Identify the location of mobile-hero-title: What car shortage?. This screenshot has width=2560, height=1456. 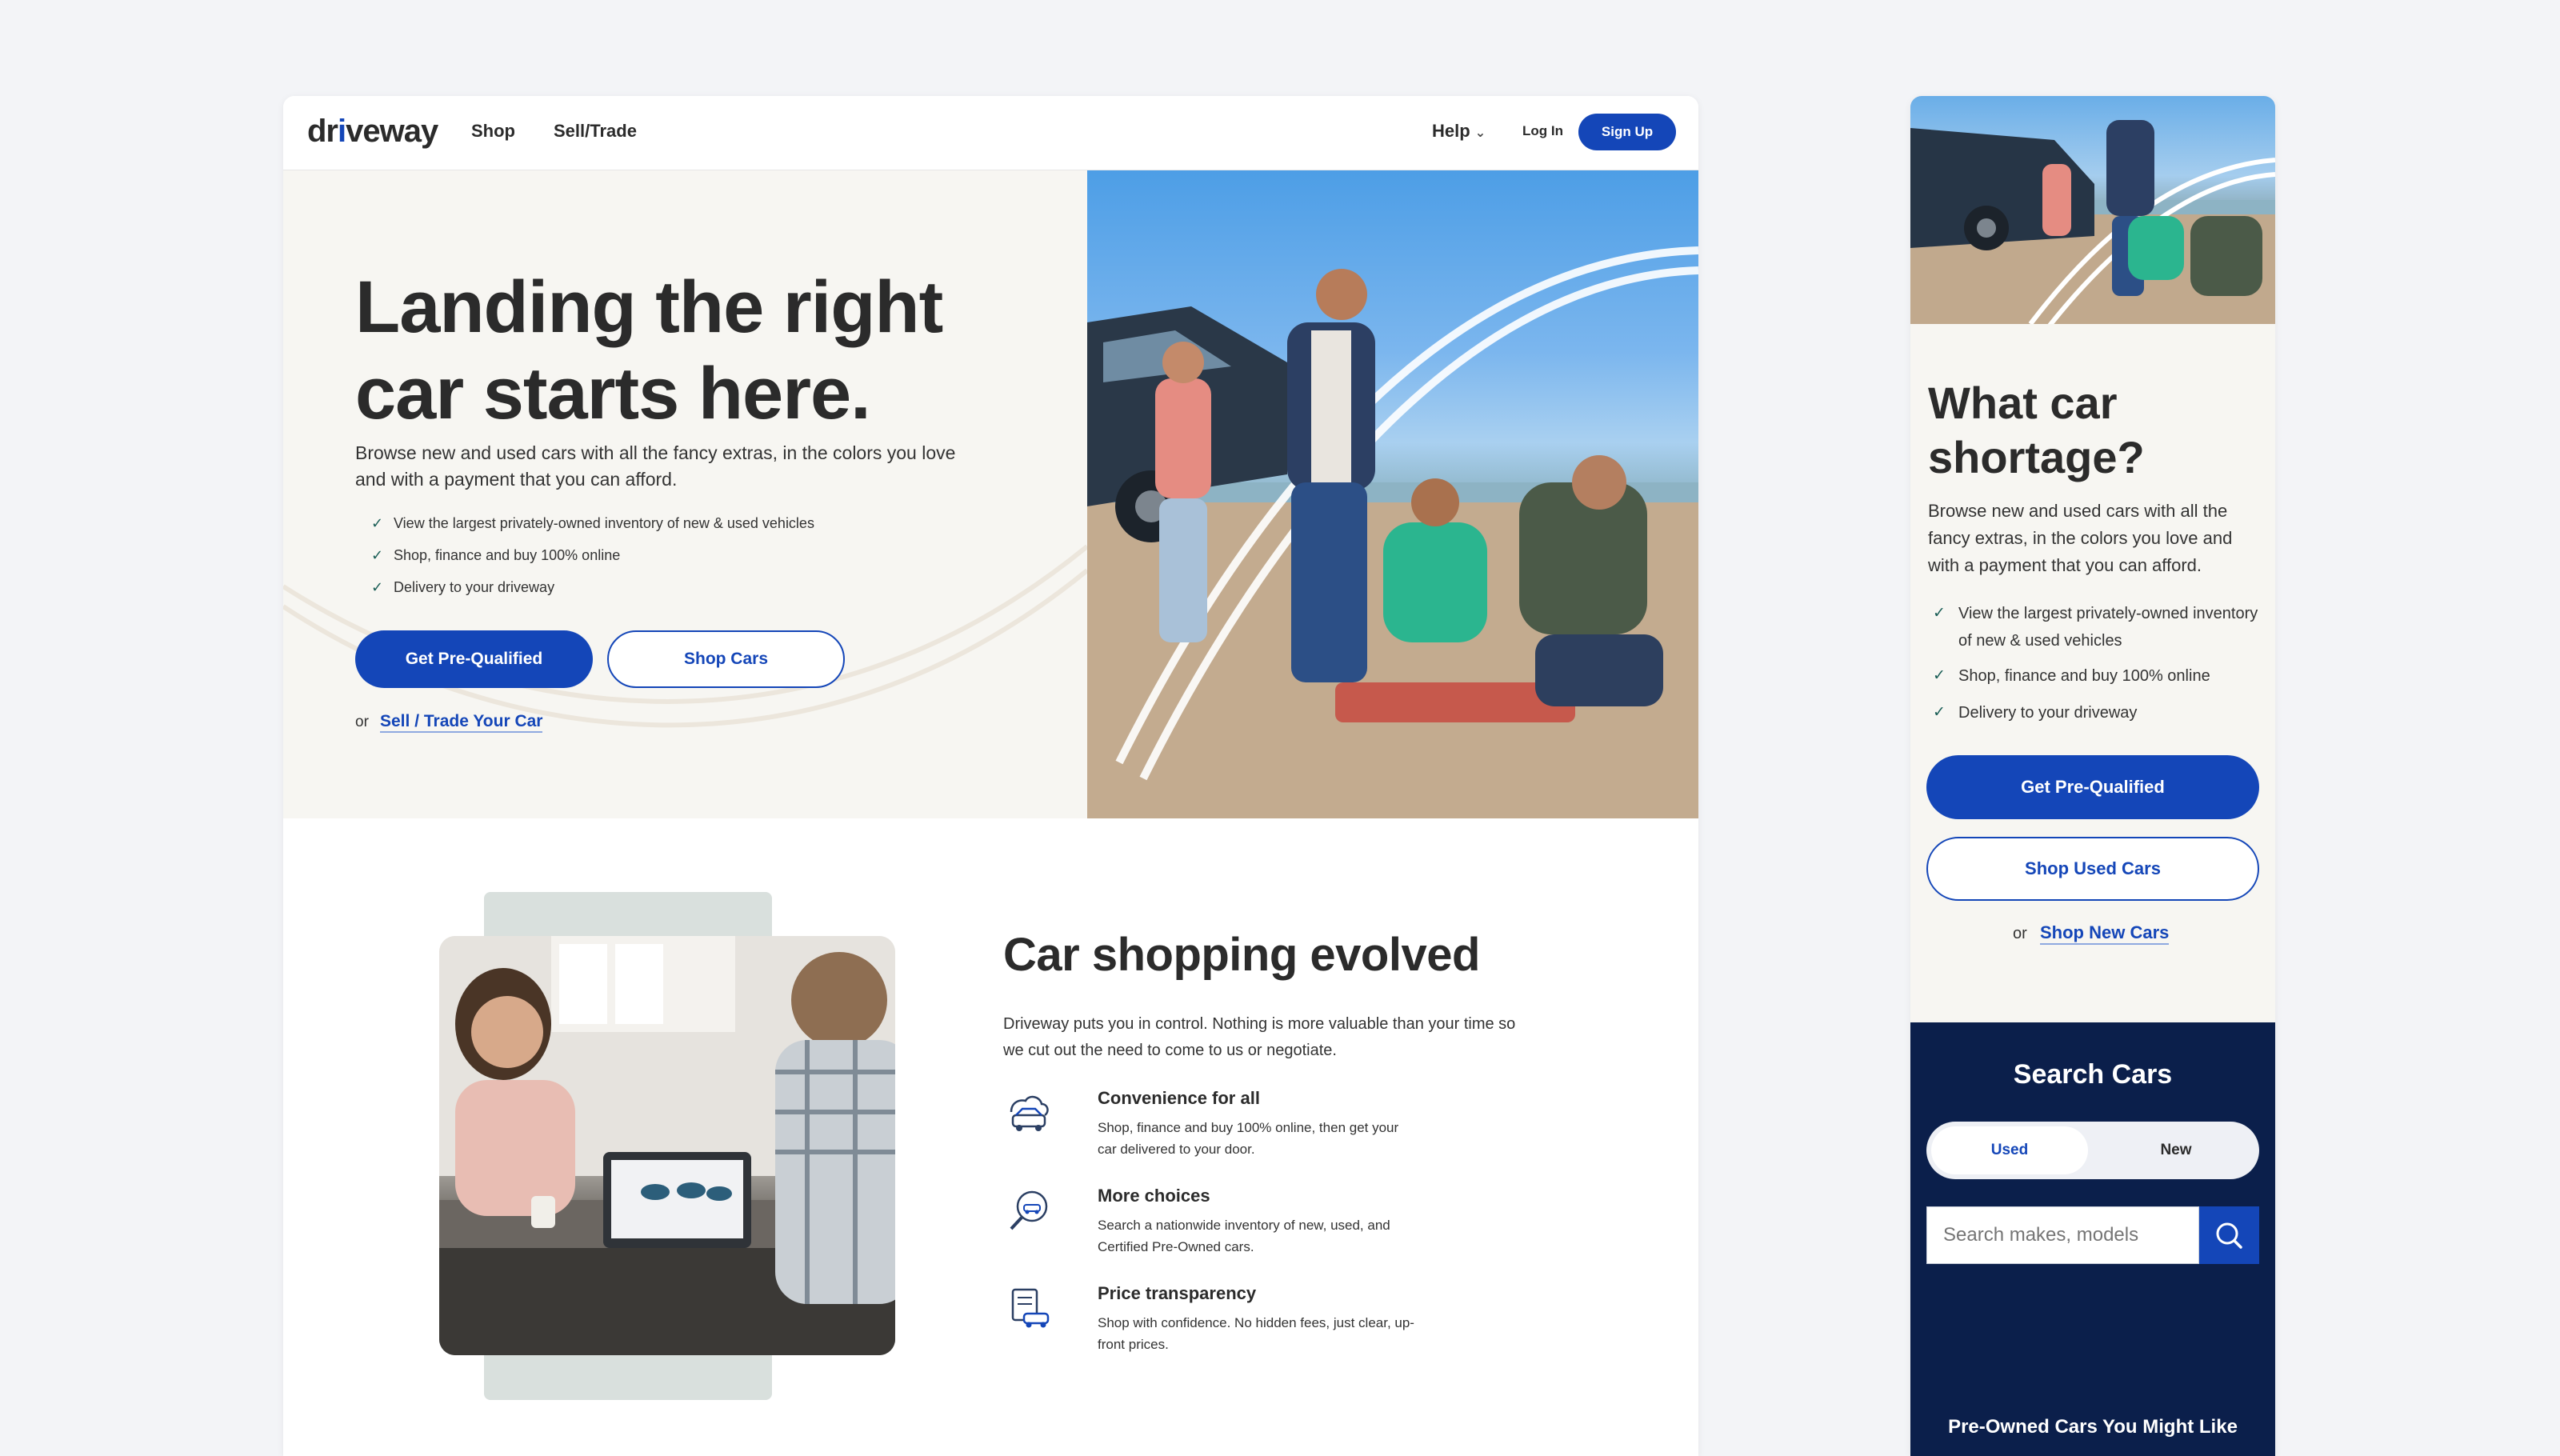
(2096, 430).